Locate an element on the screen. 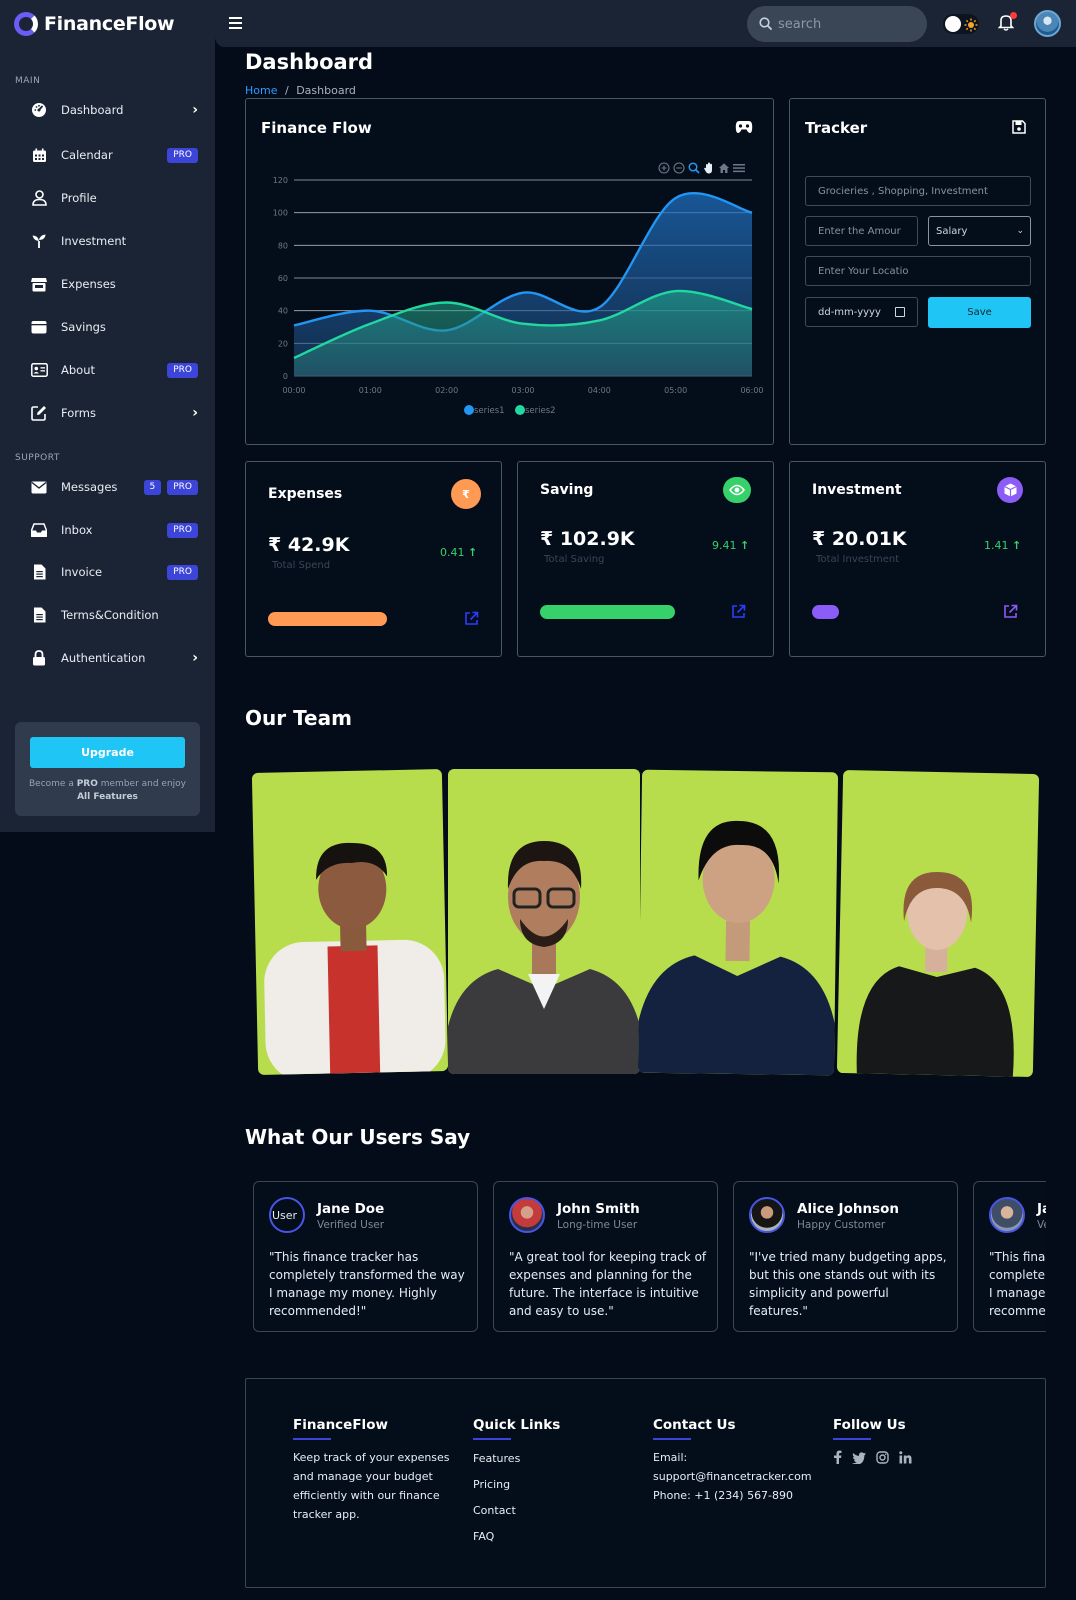 This screenshot has height=1600, width=1076. footer-link-contact: Contact is located at coordinates (516, 1517).